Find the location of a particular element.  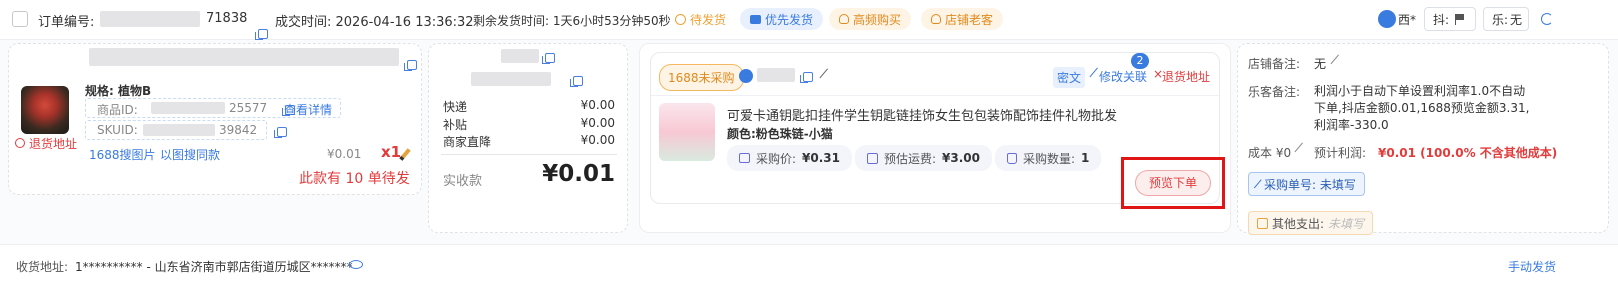

product-image is located at coordinates (45, 110).